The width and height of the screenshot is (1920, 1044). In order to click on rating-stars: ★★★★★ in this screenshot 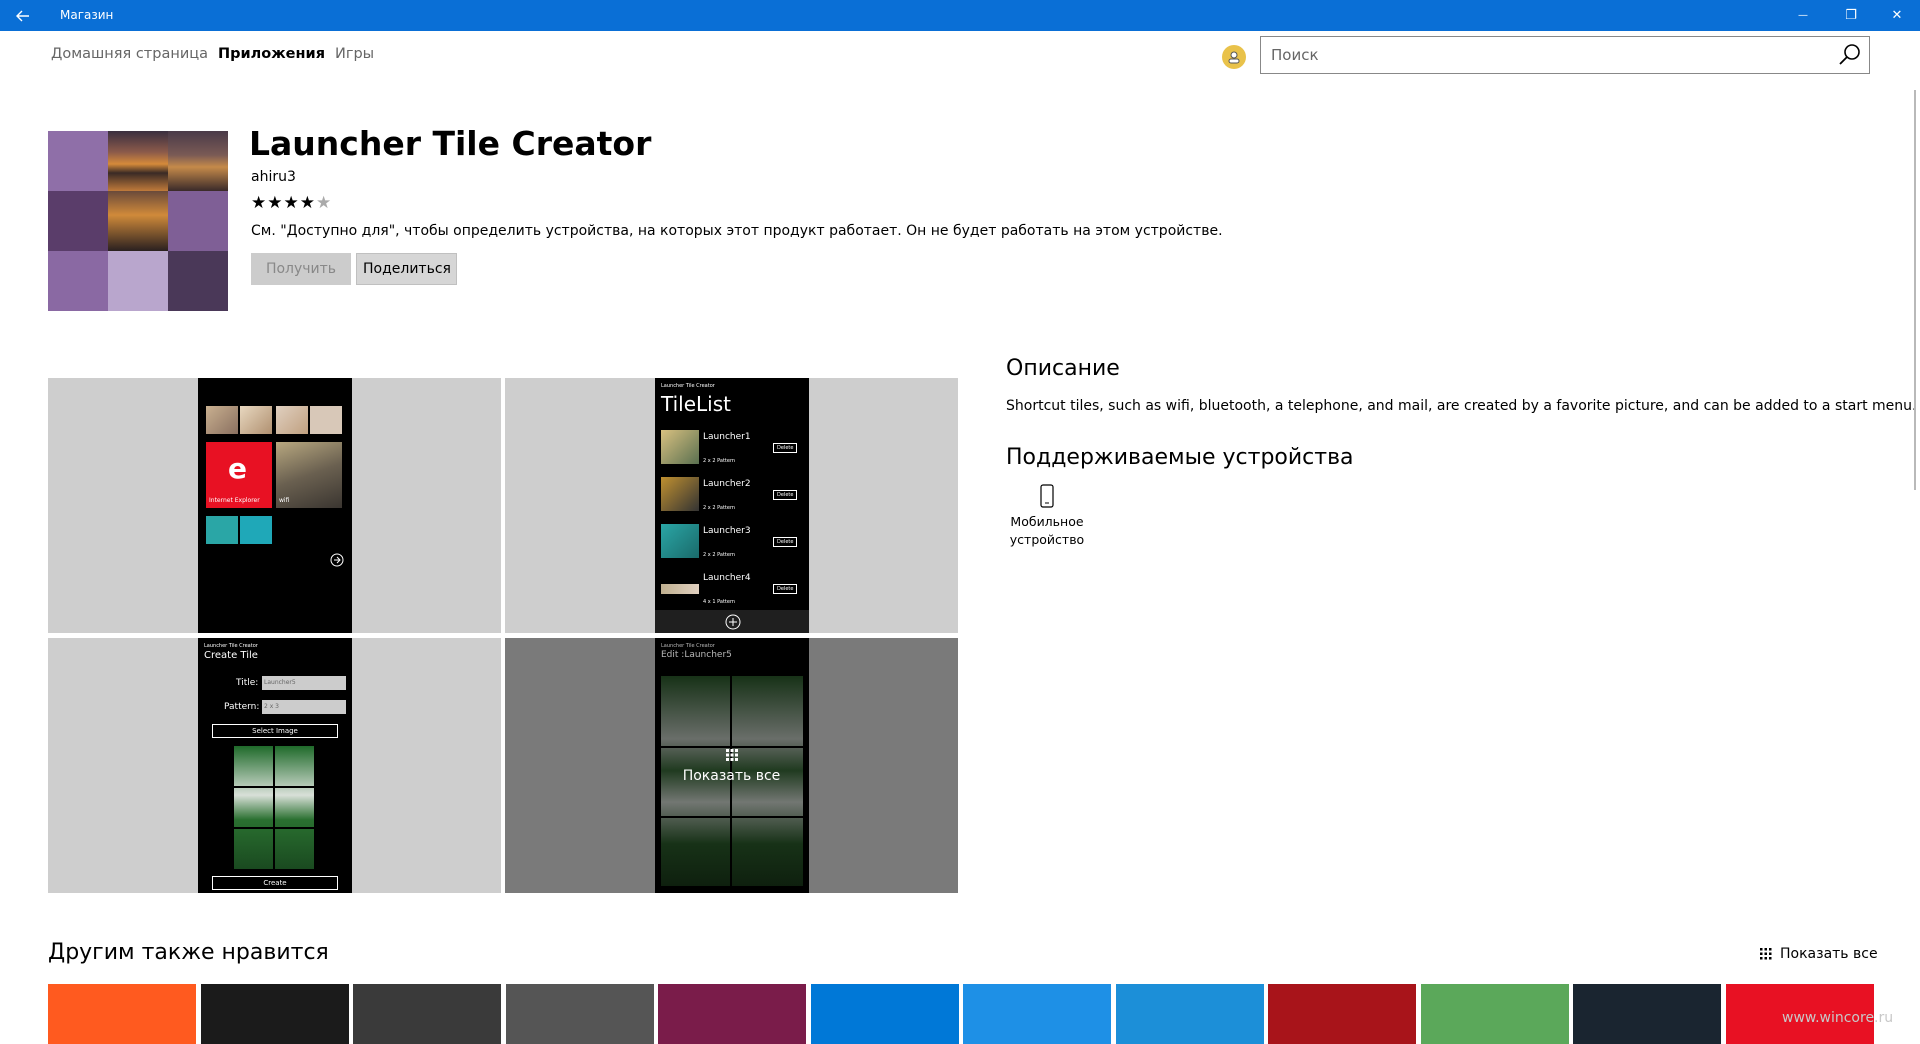, I will do `click(291, 203)`.